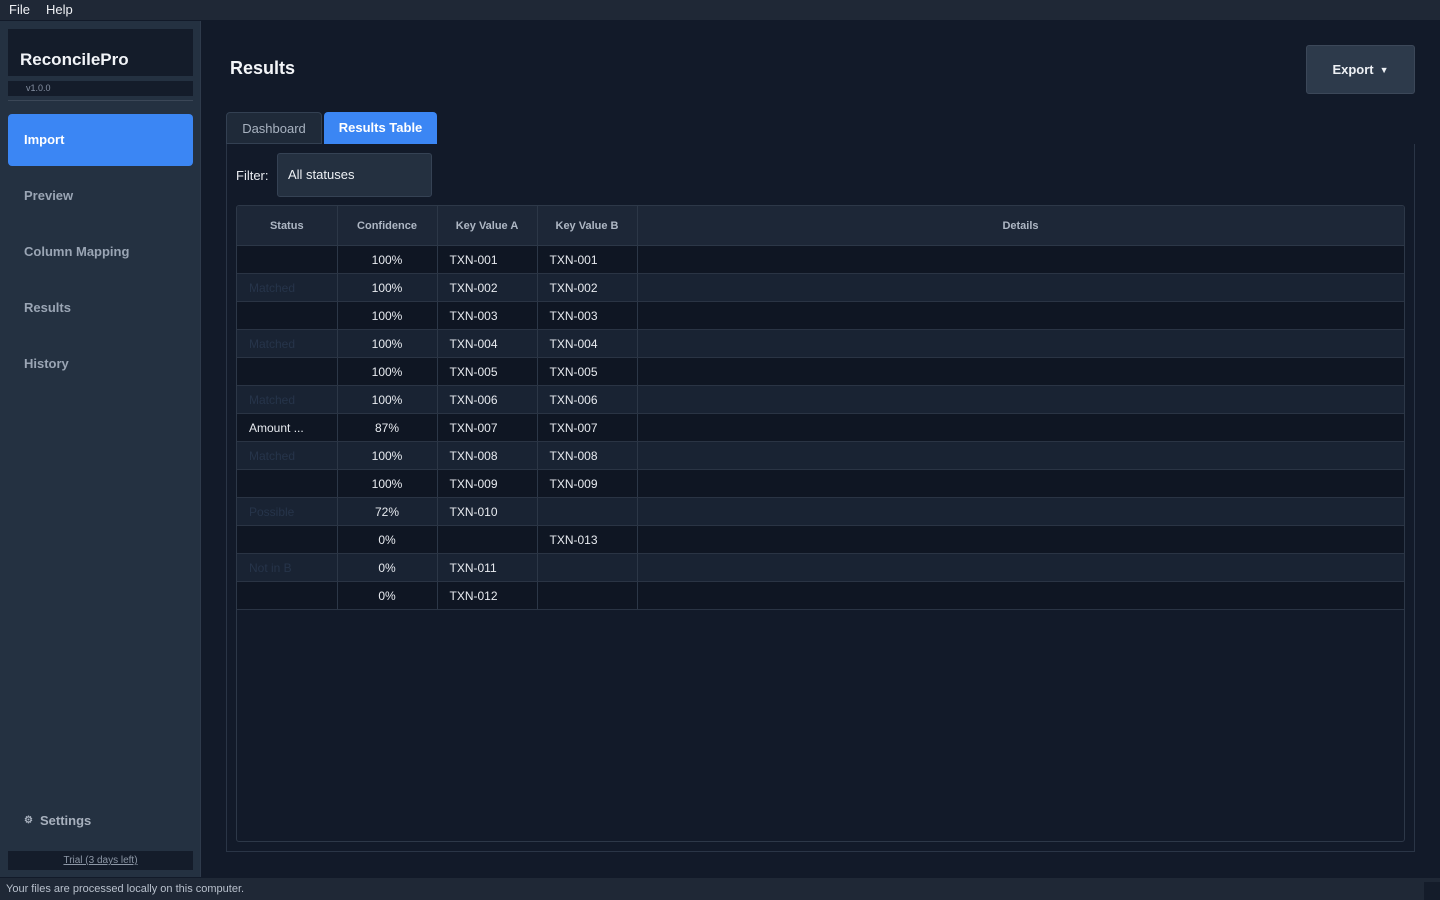  I want to click on key-b-cell: TXN-013, so click(587, 539).